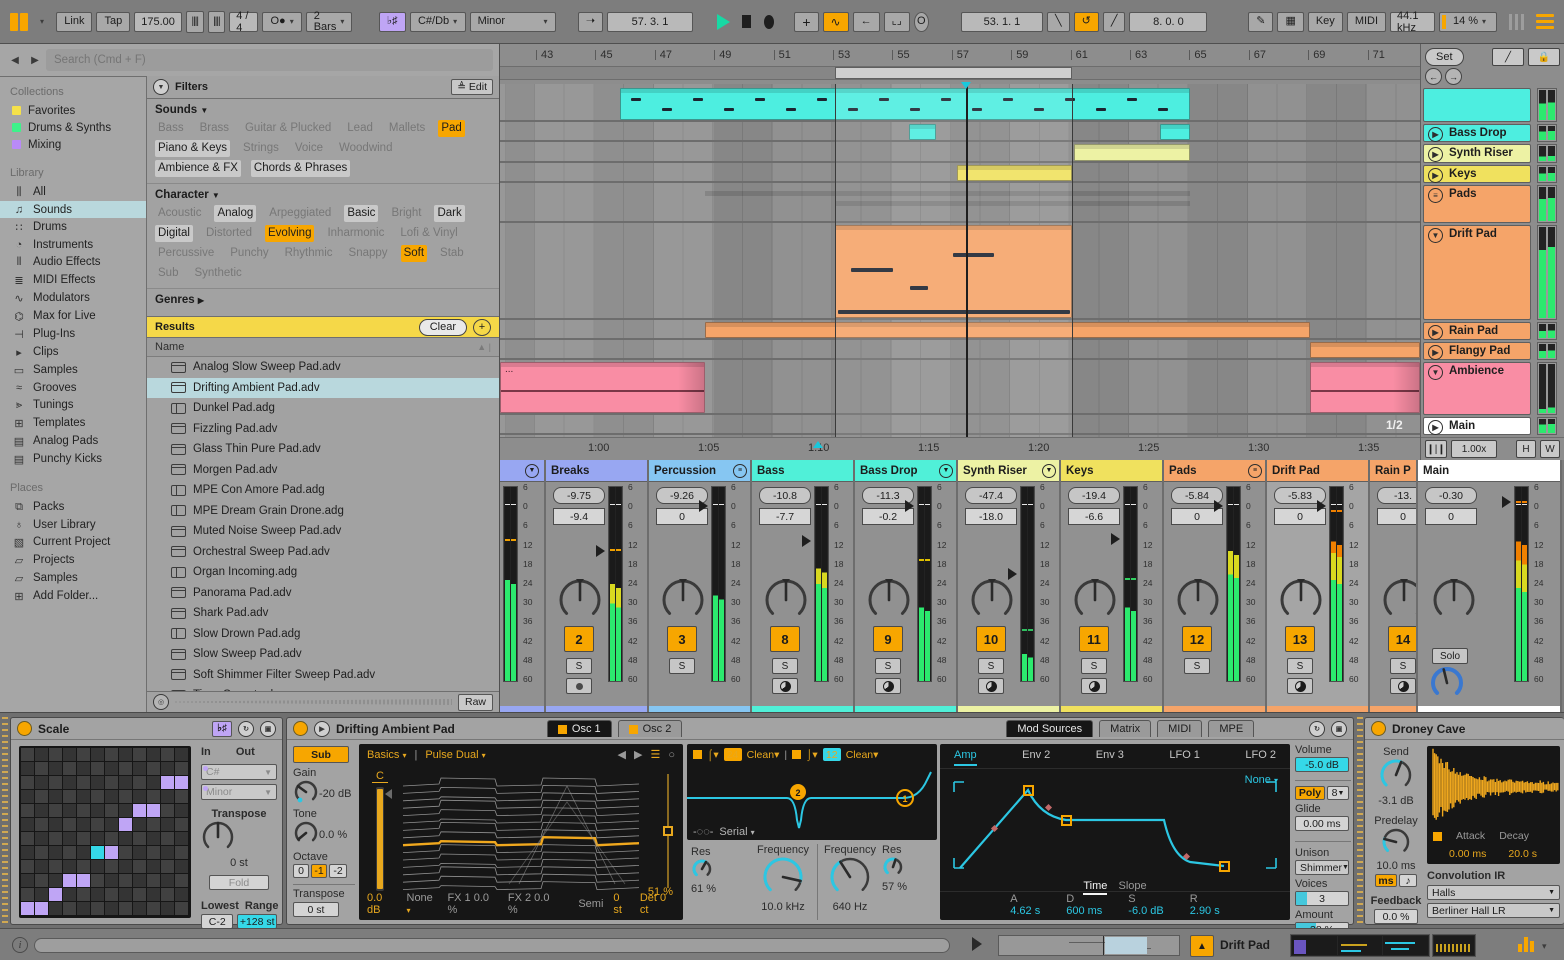  I want to click on track-header-flangy-pad: ▶ Flangy Pad, so click(1477, 351).